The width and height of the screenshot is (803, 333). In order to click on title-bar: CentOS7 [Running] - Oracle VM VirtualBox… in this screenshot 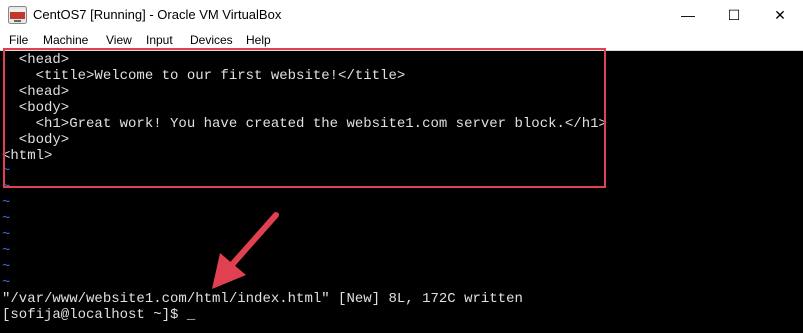, I will do `click(401, 15)`.